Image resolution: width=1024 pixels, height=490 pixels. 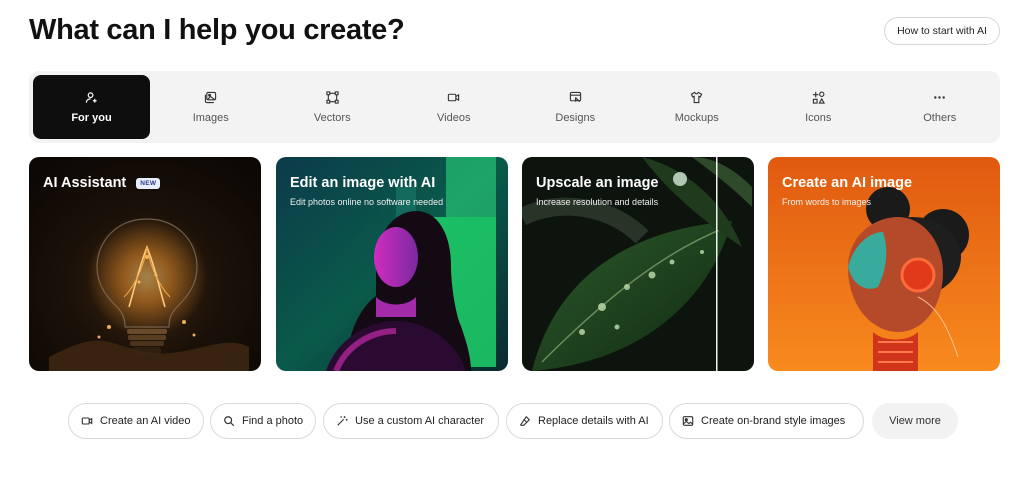 I want to click on chip-create-ai-video: Create an AI video, so click(x=136, y=421).